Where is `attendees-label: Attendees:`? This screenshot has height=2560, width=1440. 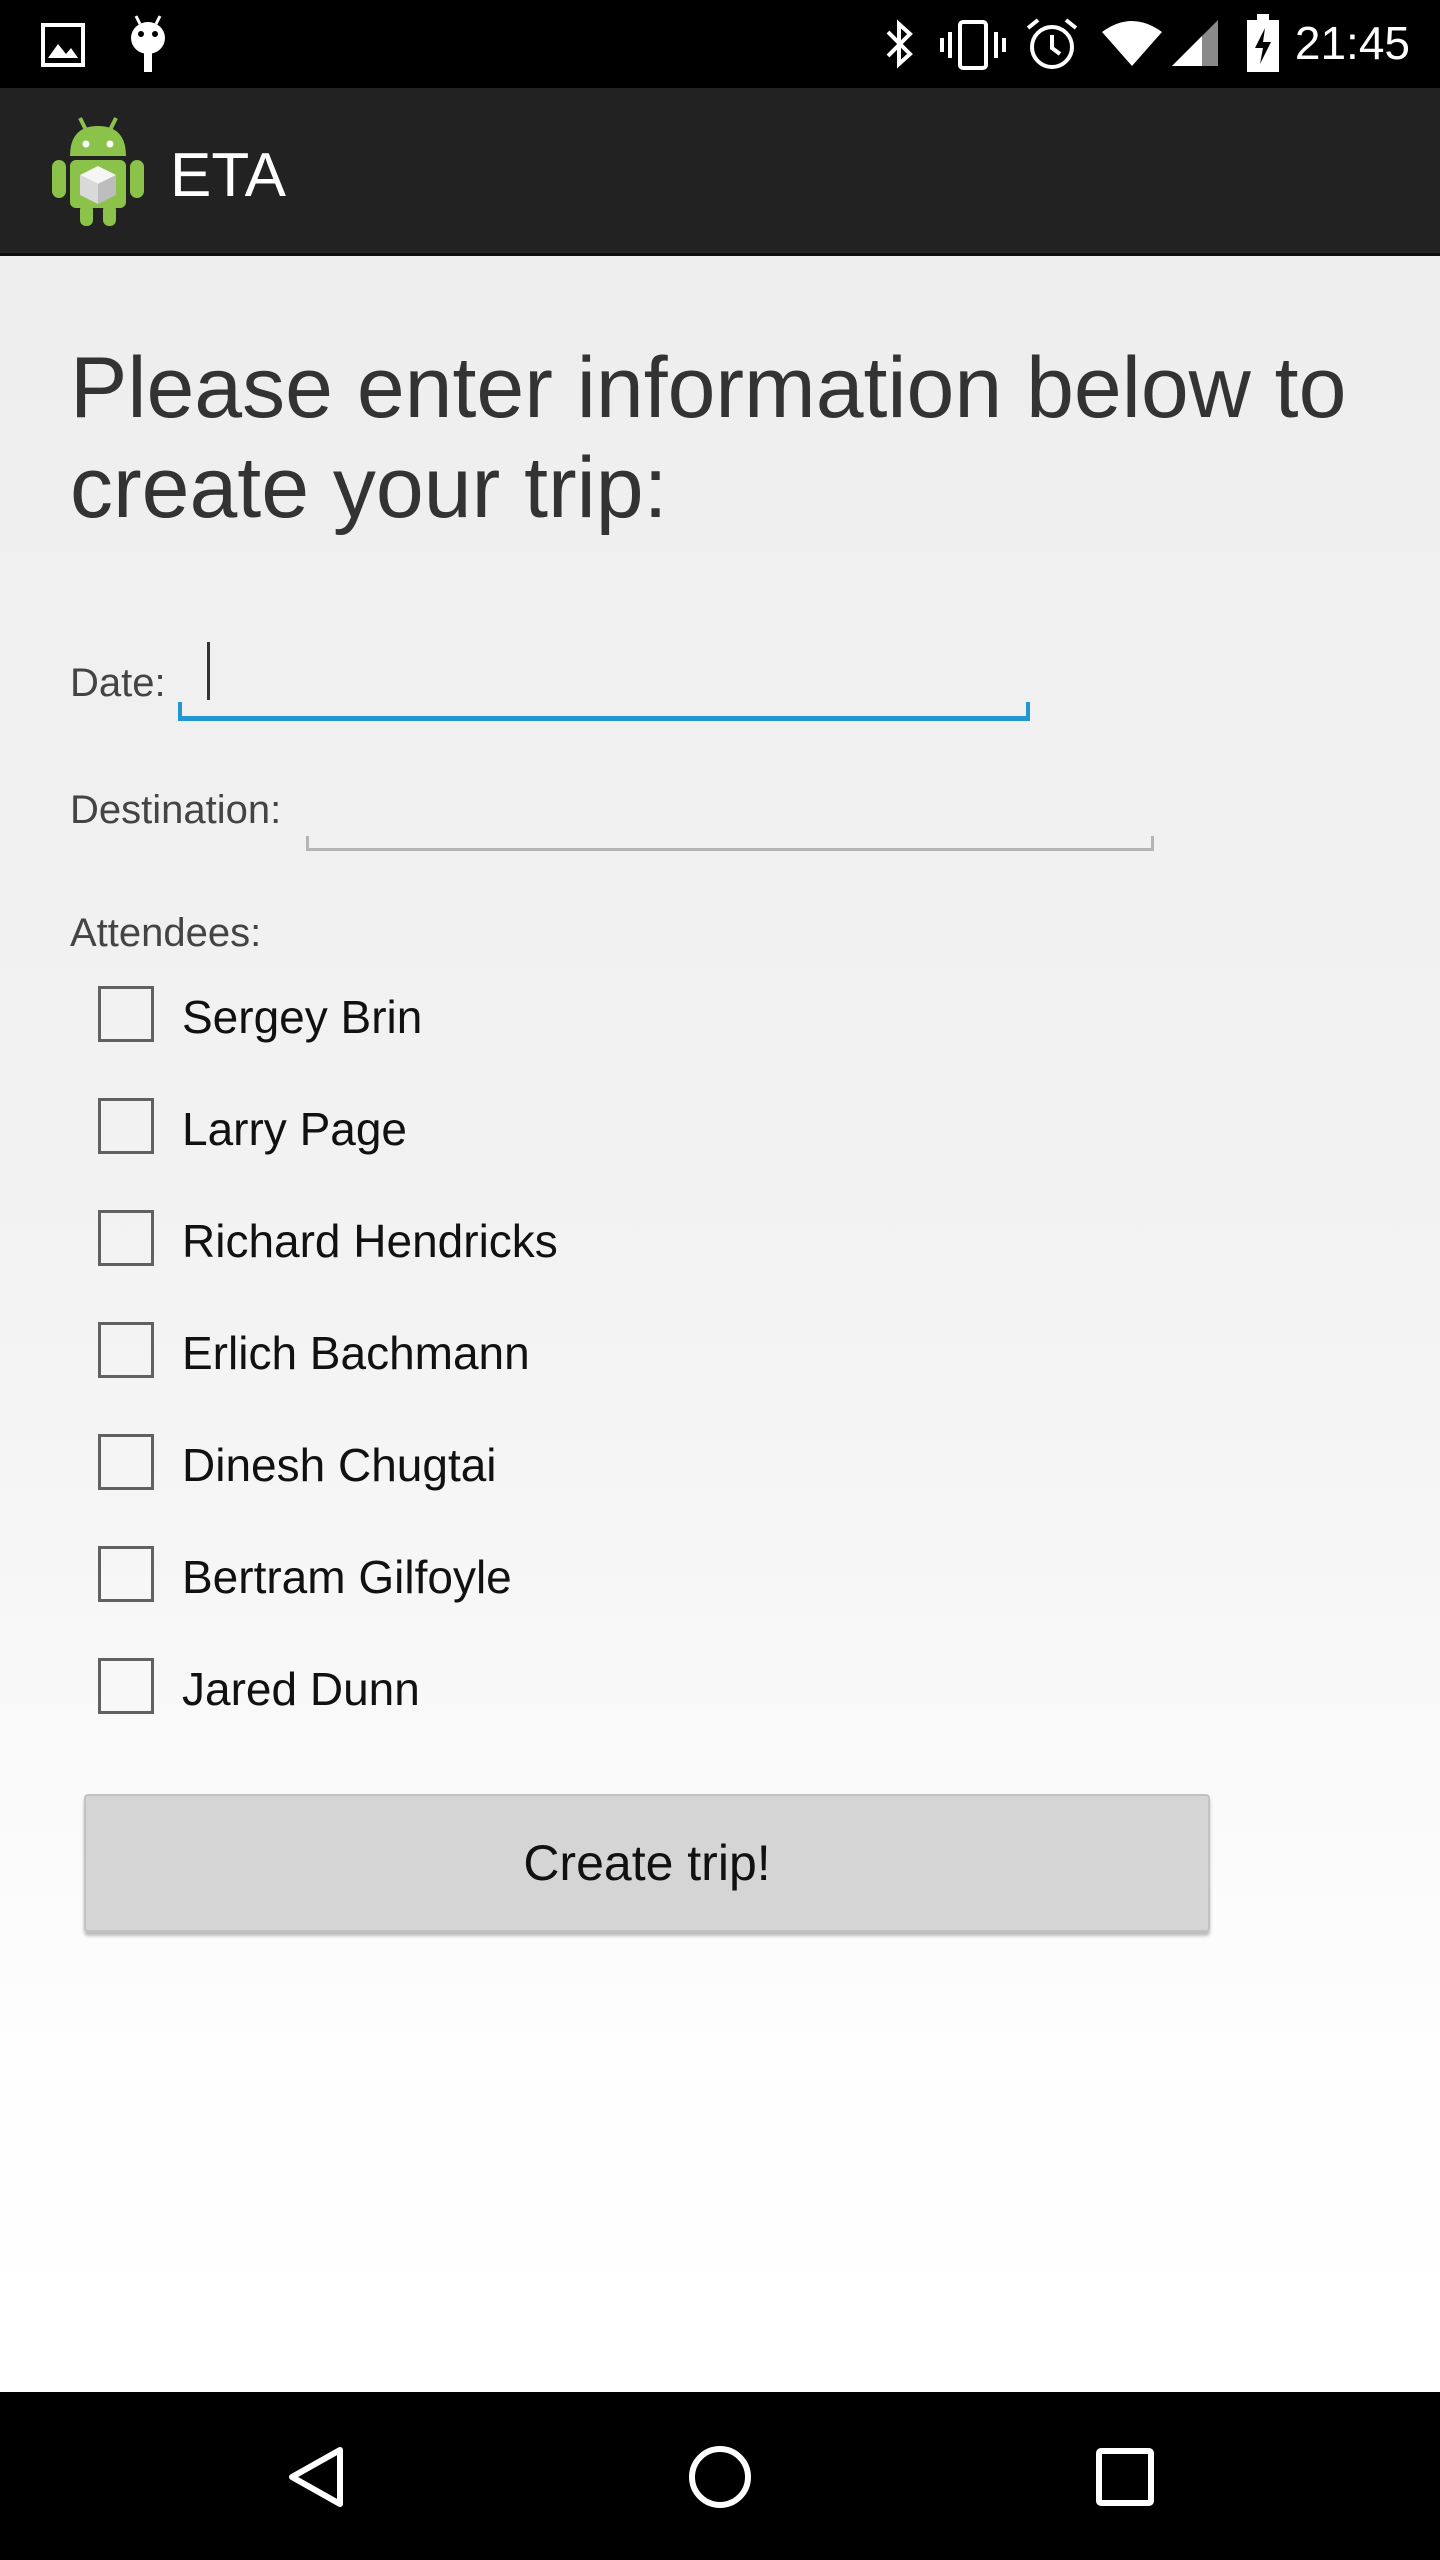 attendees-label: Attendees: is located at coordinates (166, 933).